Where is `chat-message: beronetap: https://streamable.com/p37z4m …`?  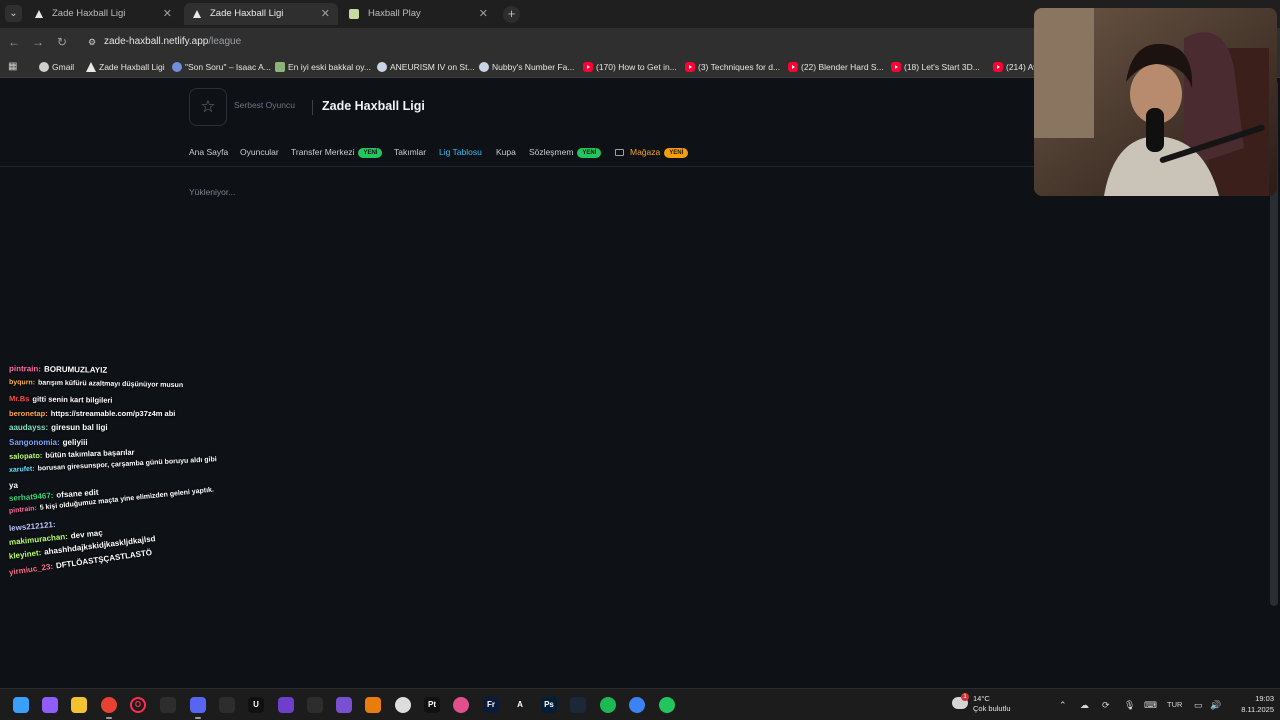 chat-message: beronetap: https://streamable.com/p37z4m … is located at coordinates (92, 413).